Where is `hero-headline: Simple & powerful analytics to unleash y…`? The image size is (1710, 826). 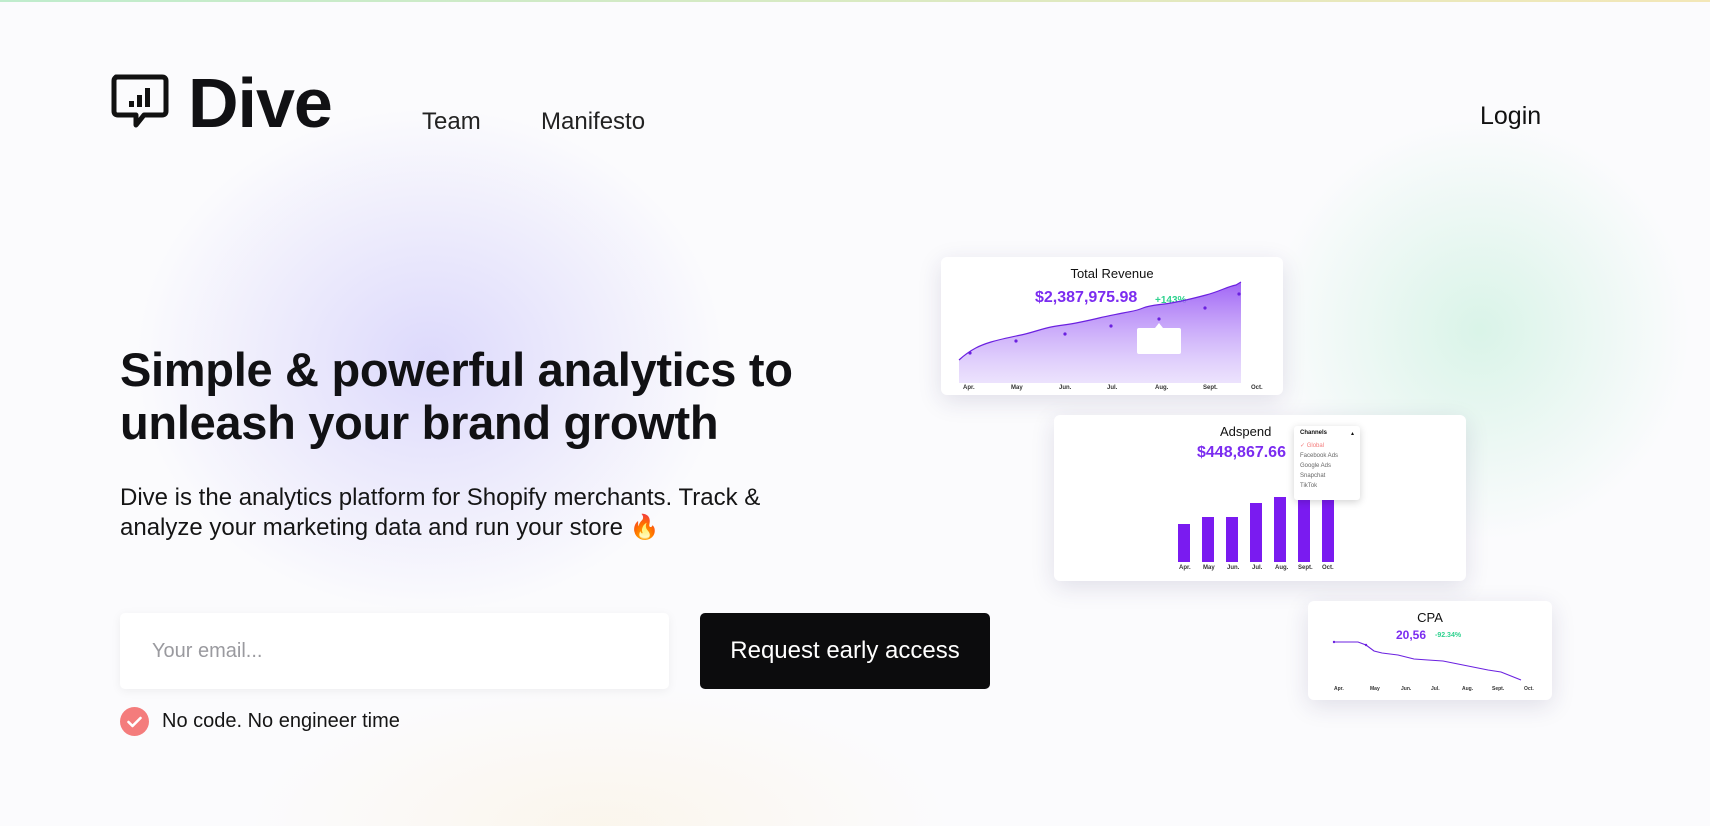
hero-headline: Simple & powerful analytics to unleash y… is located at coordinates (500, 396).